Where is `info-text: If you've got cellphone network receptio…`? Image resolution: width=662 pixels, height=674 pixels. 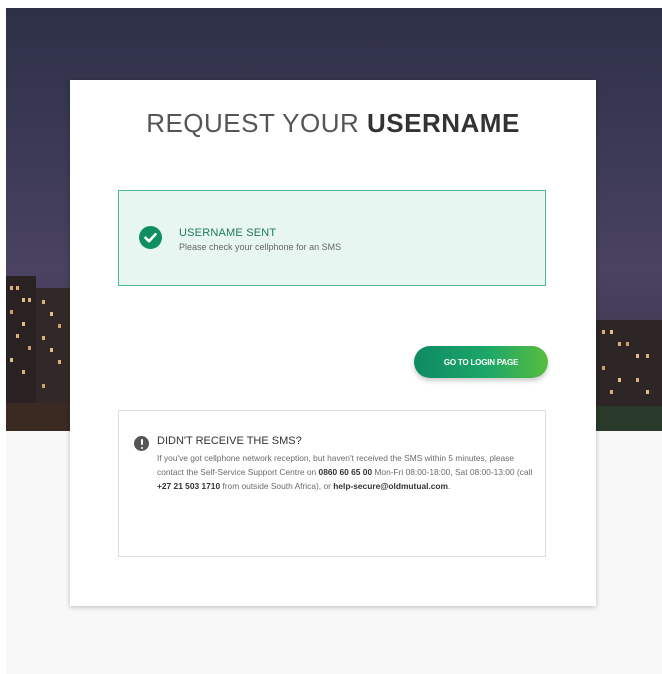
info-text: If you've got cellphone network receptio… is located at coordinates (346, 472).